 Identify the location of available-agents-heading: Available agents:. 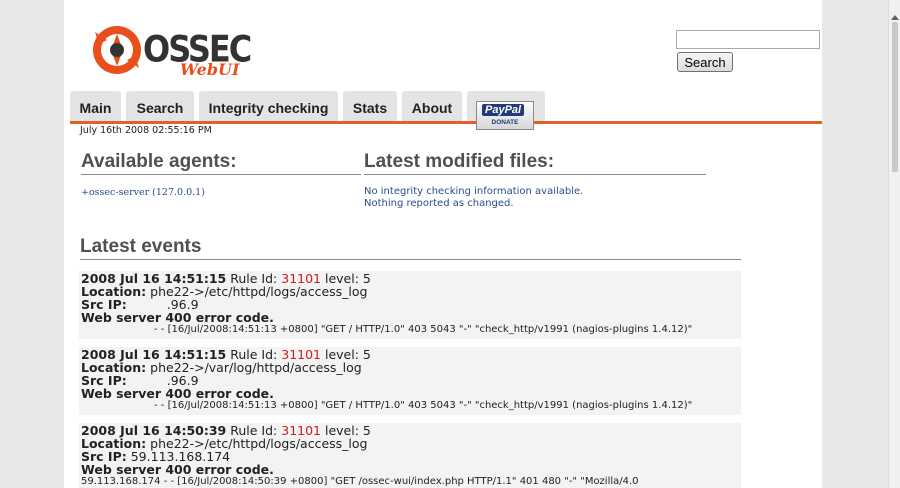
(159, 161).